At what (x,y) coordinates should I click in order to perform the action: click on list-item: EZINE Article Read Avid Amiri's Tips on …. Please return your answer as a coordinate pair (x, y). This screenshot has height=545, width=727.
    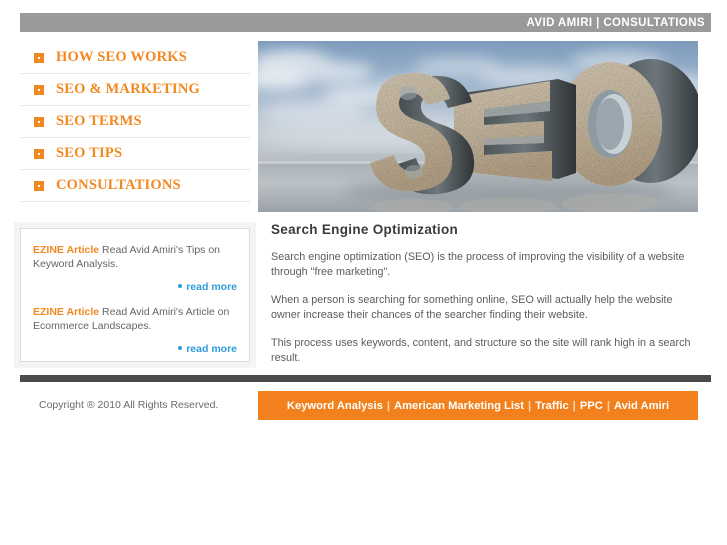
    Looking at the image, I should click on (135, 269).